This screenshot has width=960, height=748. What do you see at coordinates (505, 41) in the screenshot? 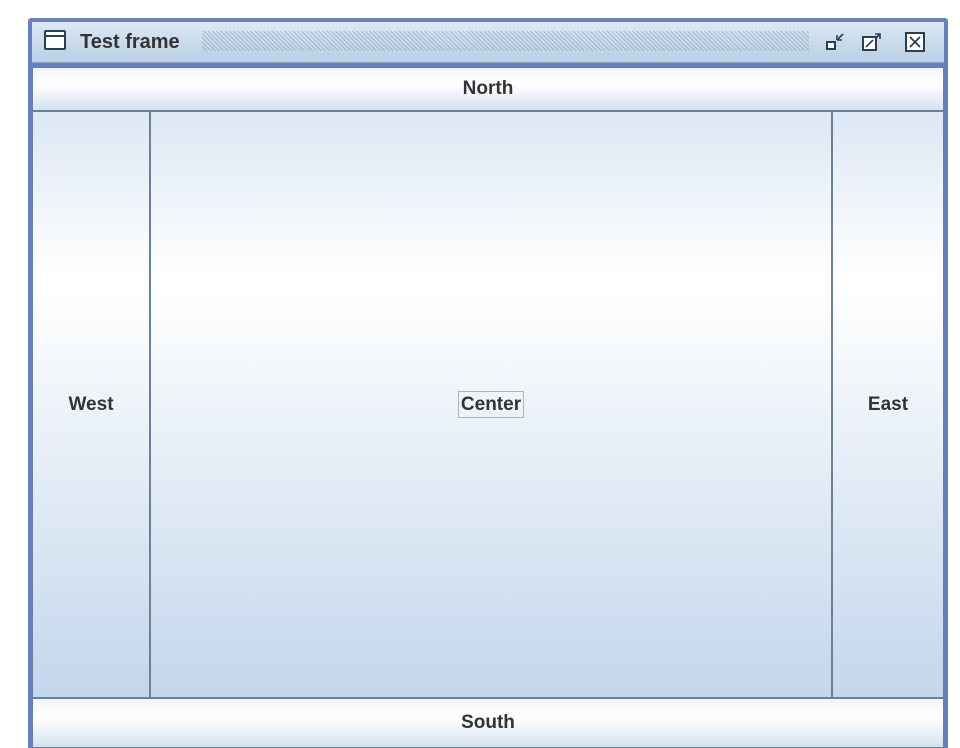
I see `title-bar-grip` at bounding box center [505, 41].